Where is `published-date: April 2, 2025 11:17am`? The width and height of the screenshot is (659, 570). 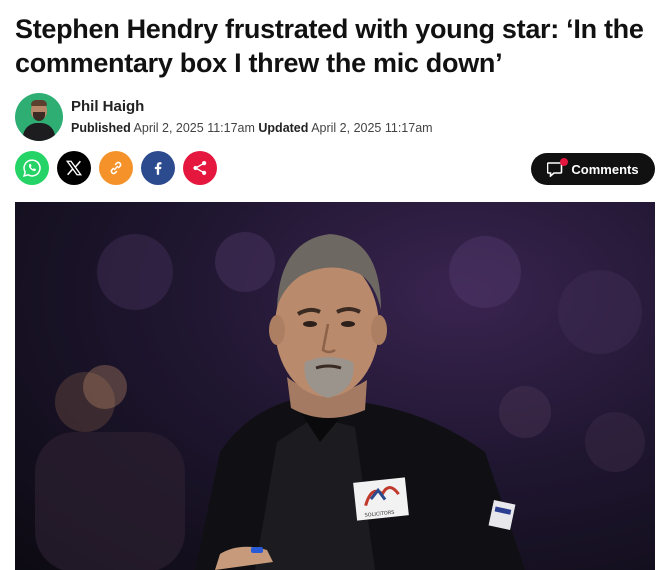
published-date: April 2, 2025 11:17am is located at coordinates (194, 128).